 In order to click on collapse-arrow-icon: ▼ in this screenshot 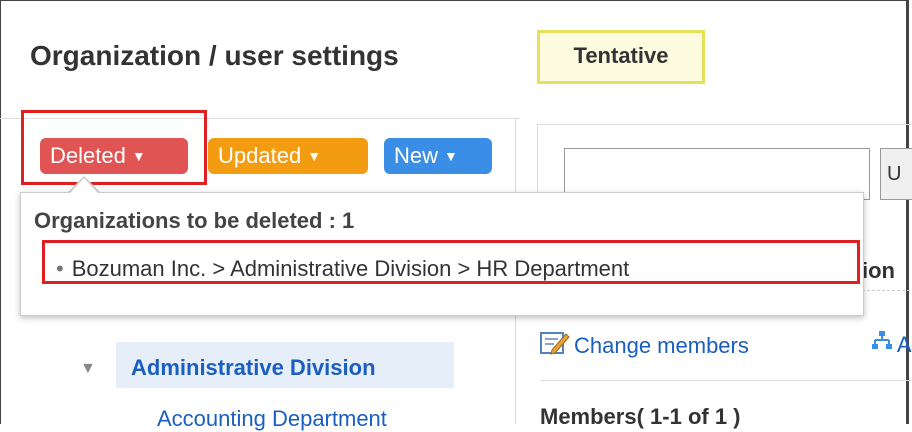, I will do `click(88, 369)`.